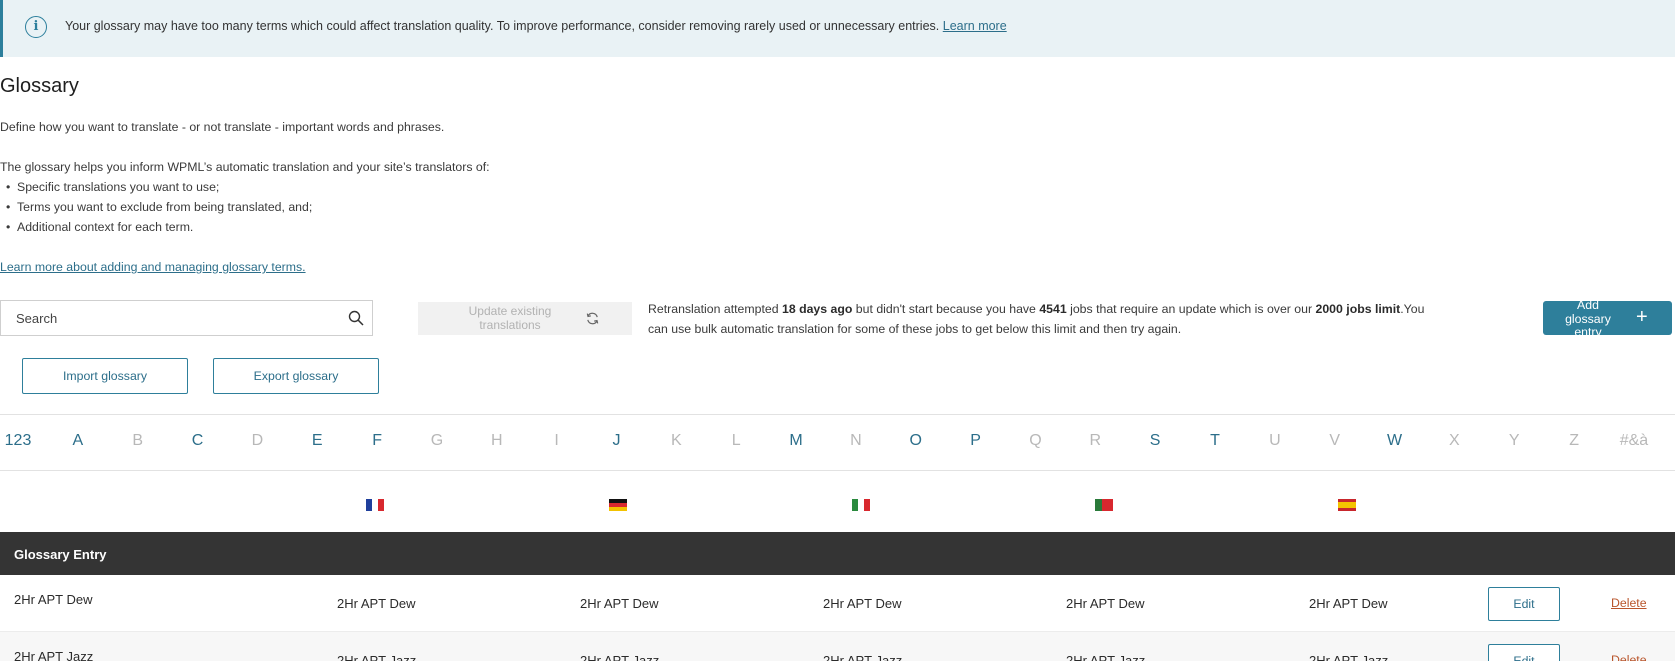  What do you see at coordinates (161, 318) in the screenshot?
I see `search-input` at bounding box center [161, 318].